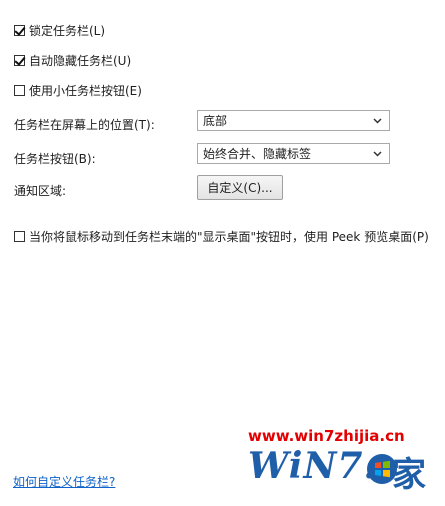 The width and height of the screenshot is (445, 506). Describe the element at coordinates (293, 120) in the screenshot. I see `position-select: 底部` at that location.